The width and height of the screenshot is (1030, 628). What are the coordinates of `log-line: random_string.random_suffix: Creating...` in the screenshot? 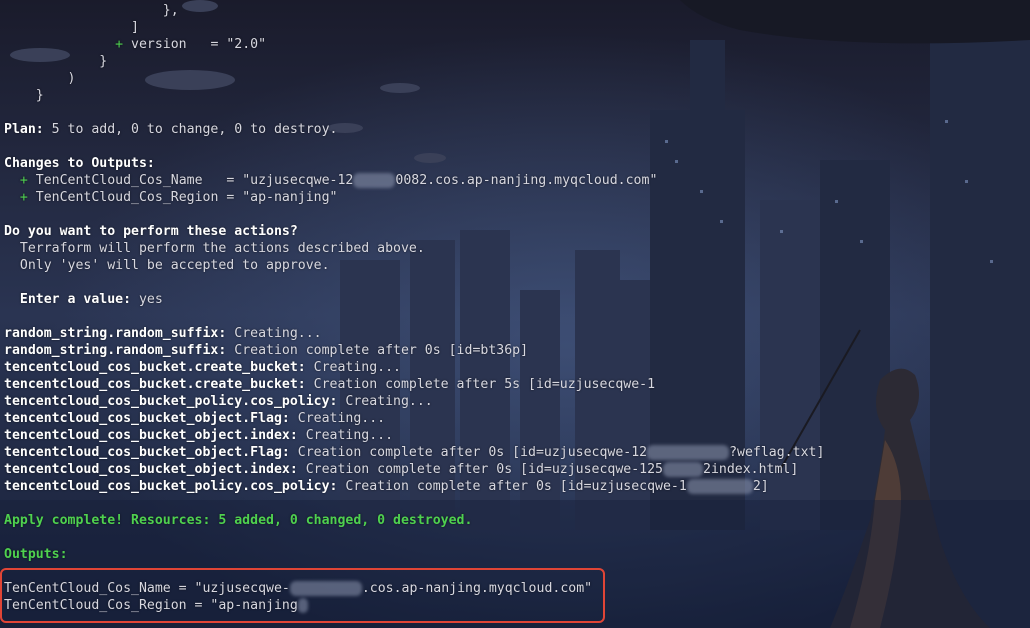 It's located at (163, 333).